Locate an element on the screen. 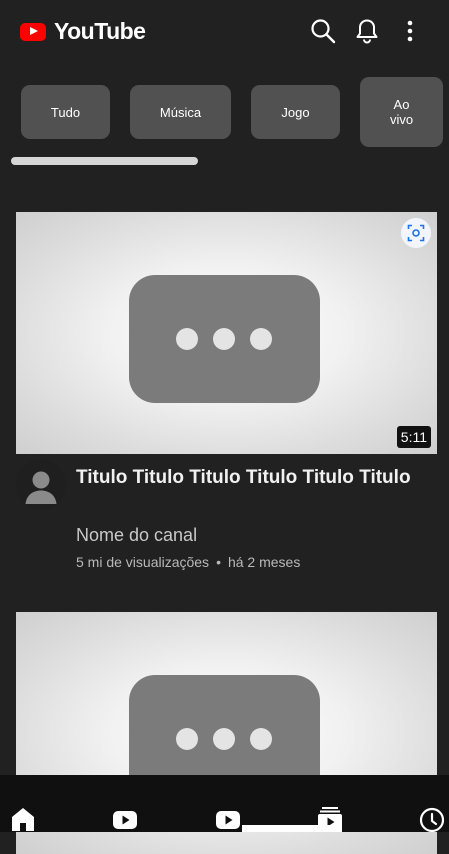 This screenshot has width=449, height=854. youtube-play-icon is located at coordinates (33, 31).